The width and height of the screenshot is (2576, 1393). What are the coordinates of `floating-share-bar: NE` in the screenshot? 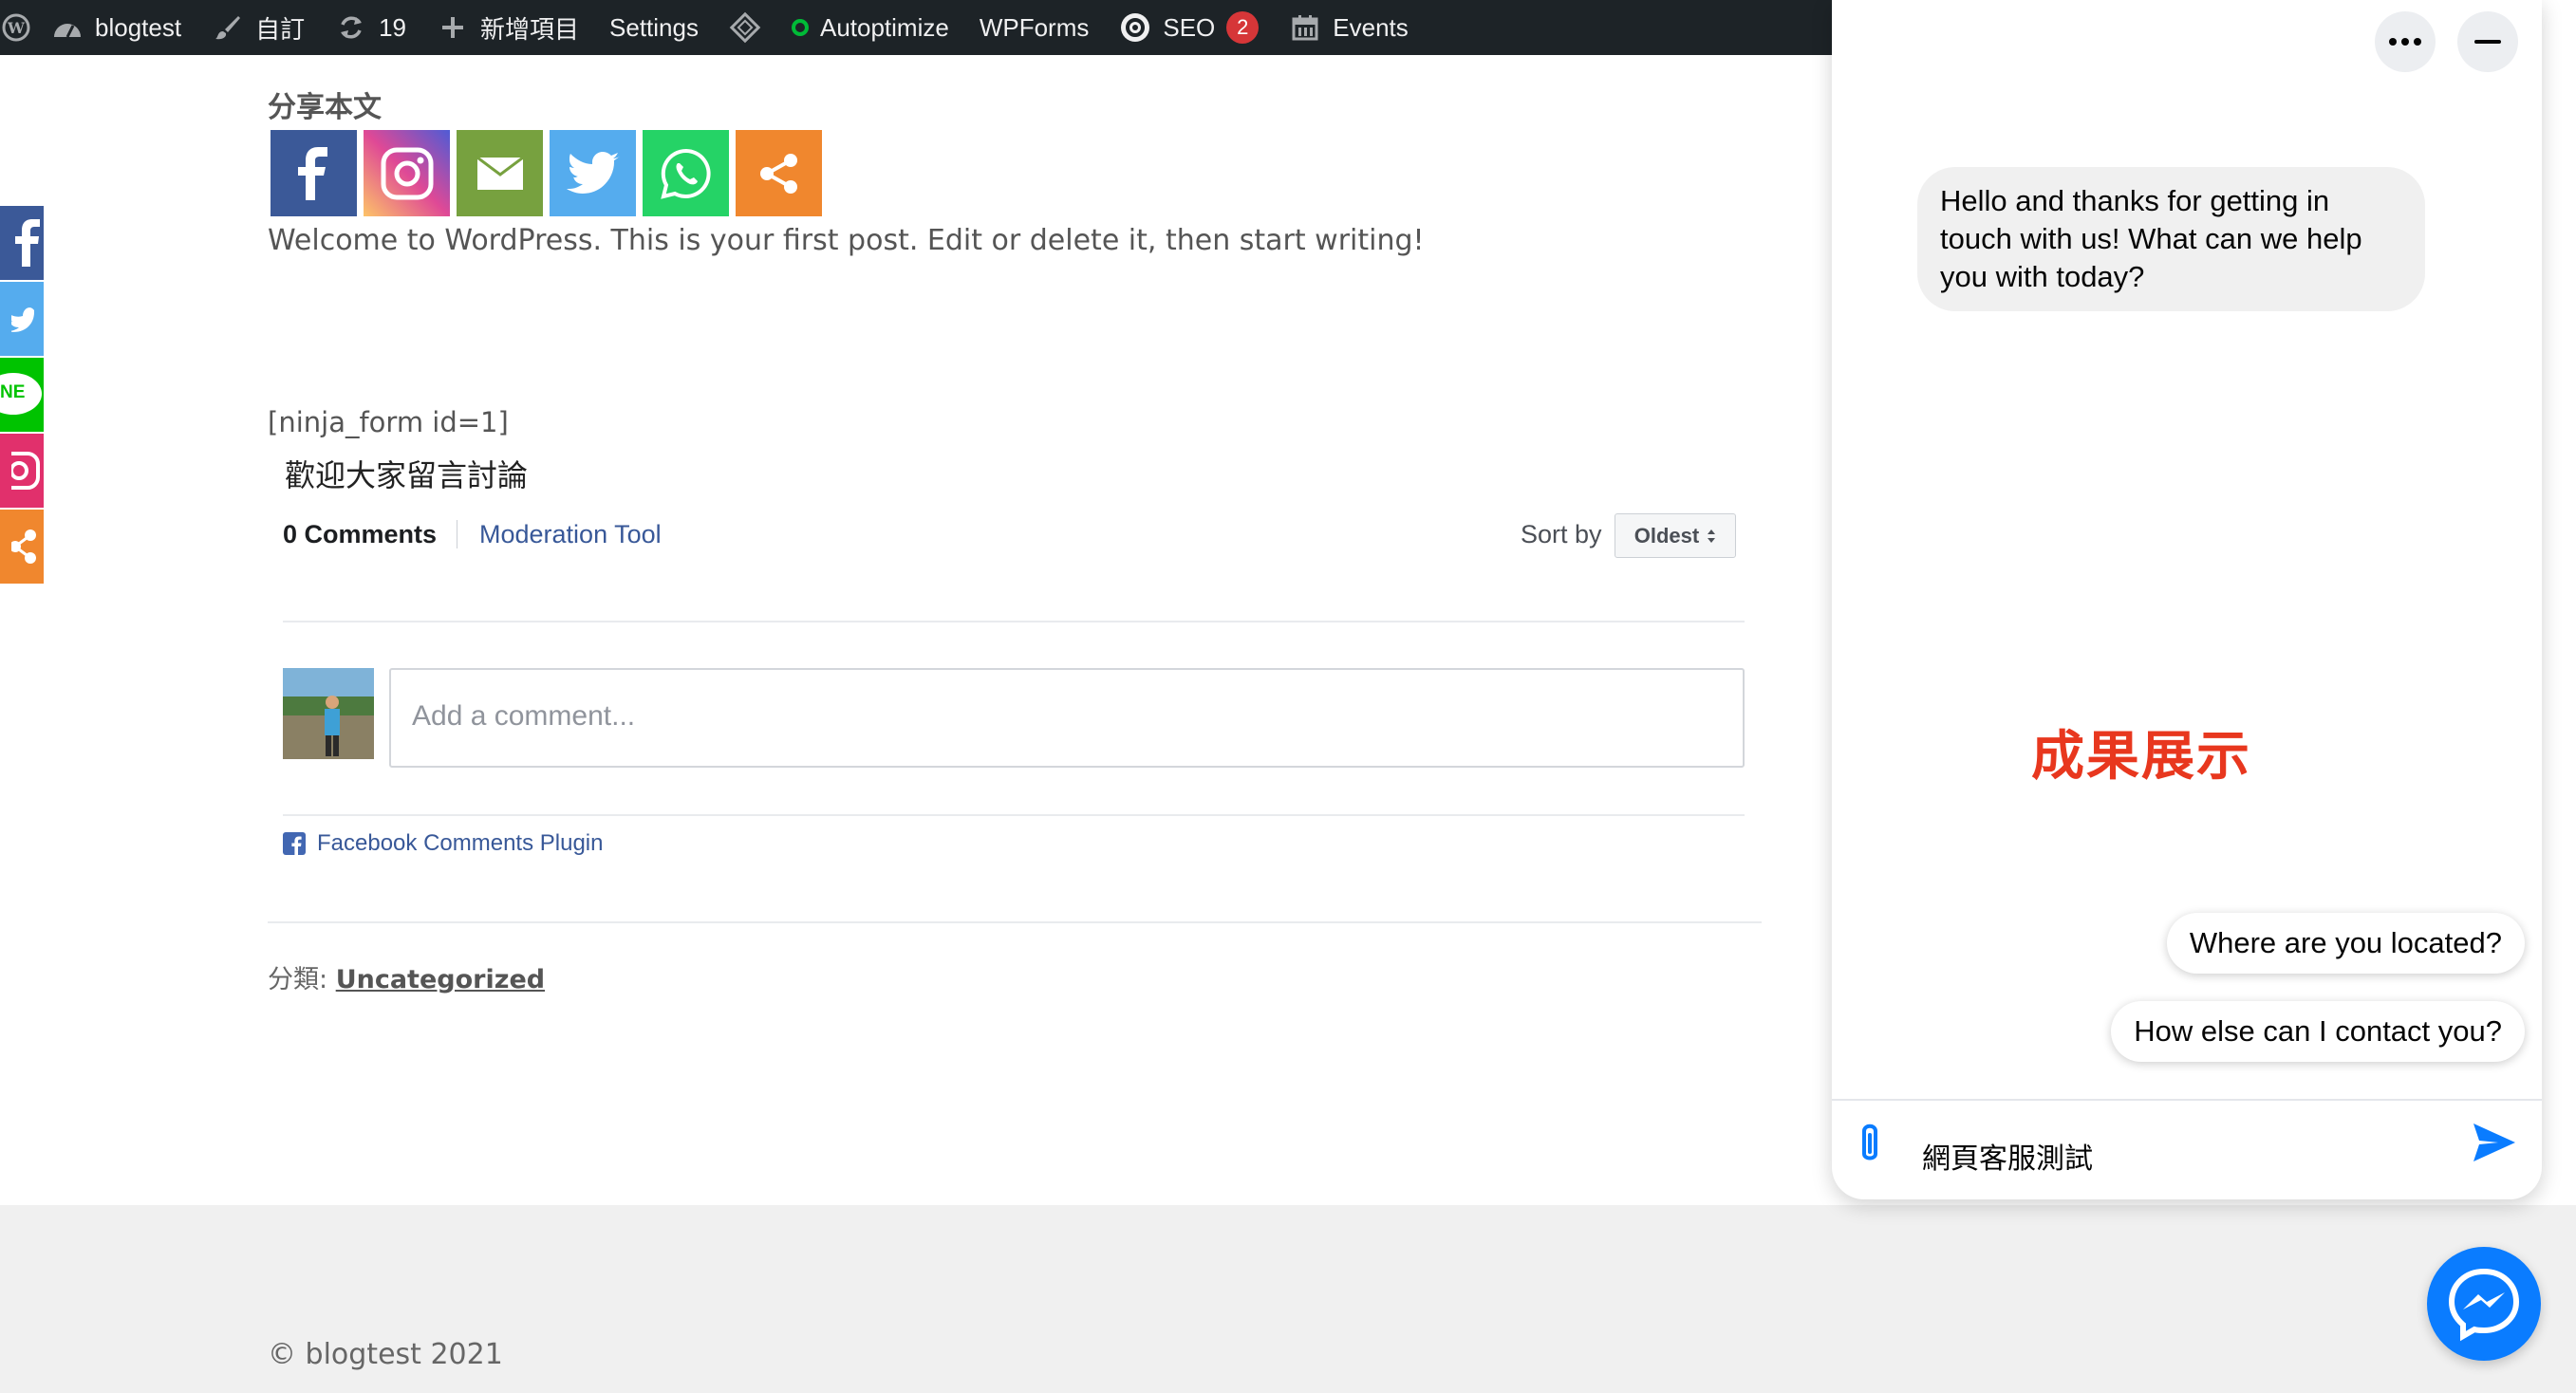 It's located at (22, 396).